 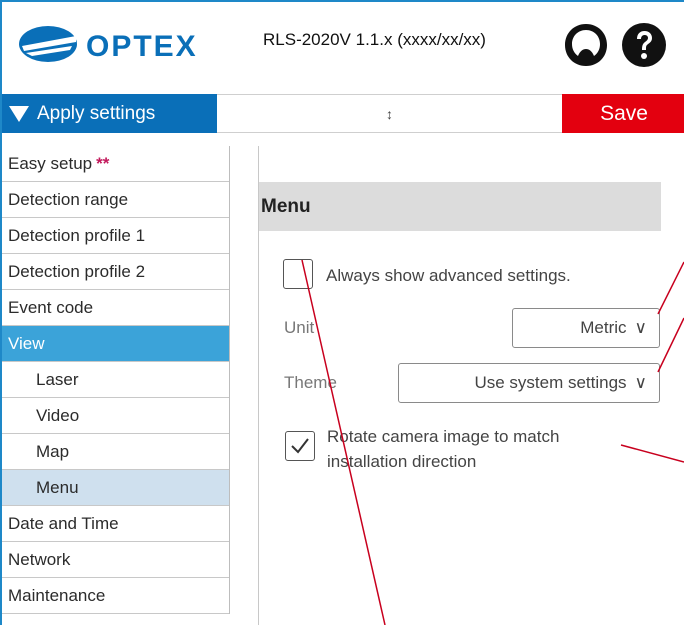 I want to click on sidebar-item-label: Easy setup, so click(x=50, y=163).